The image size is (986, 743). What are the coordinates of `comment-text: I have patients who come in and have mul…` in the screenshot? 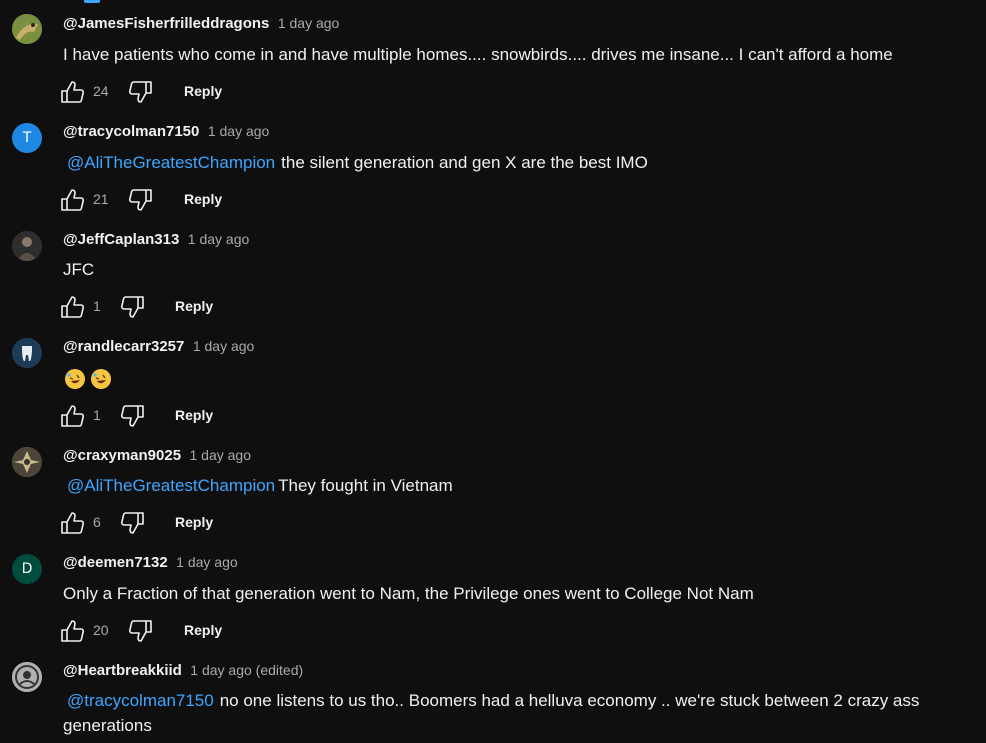 It's located at (478, 54).